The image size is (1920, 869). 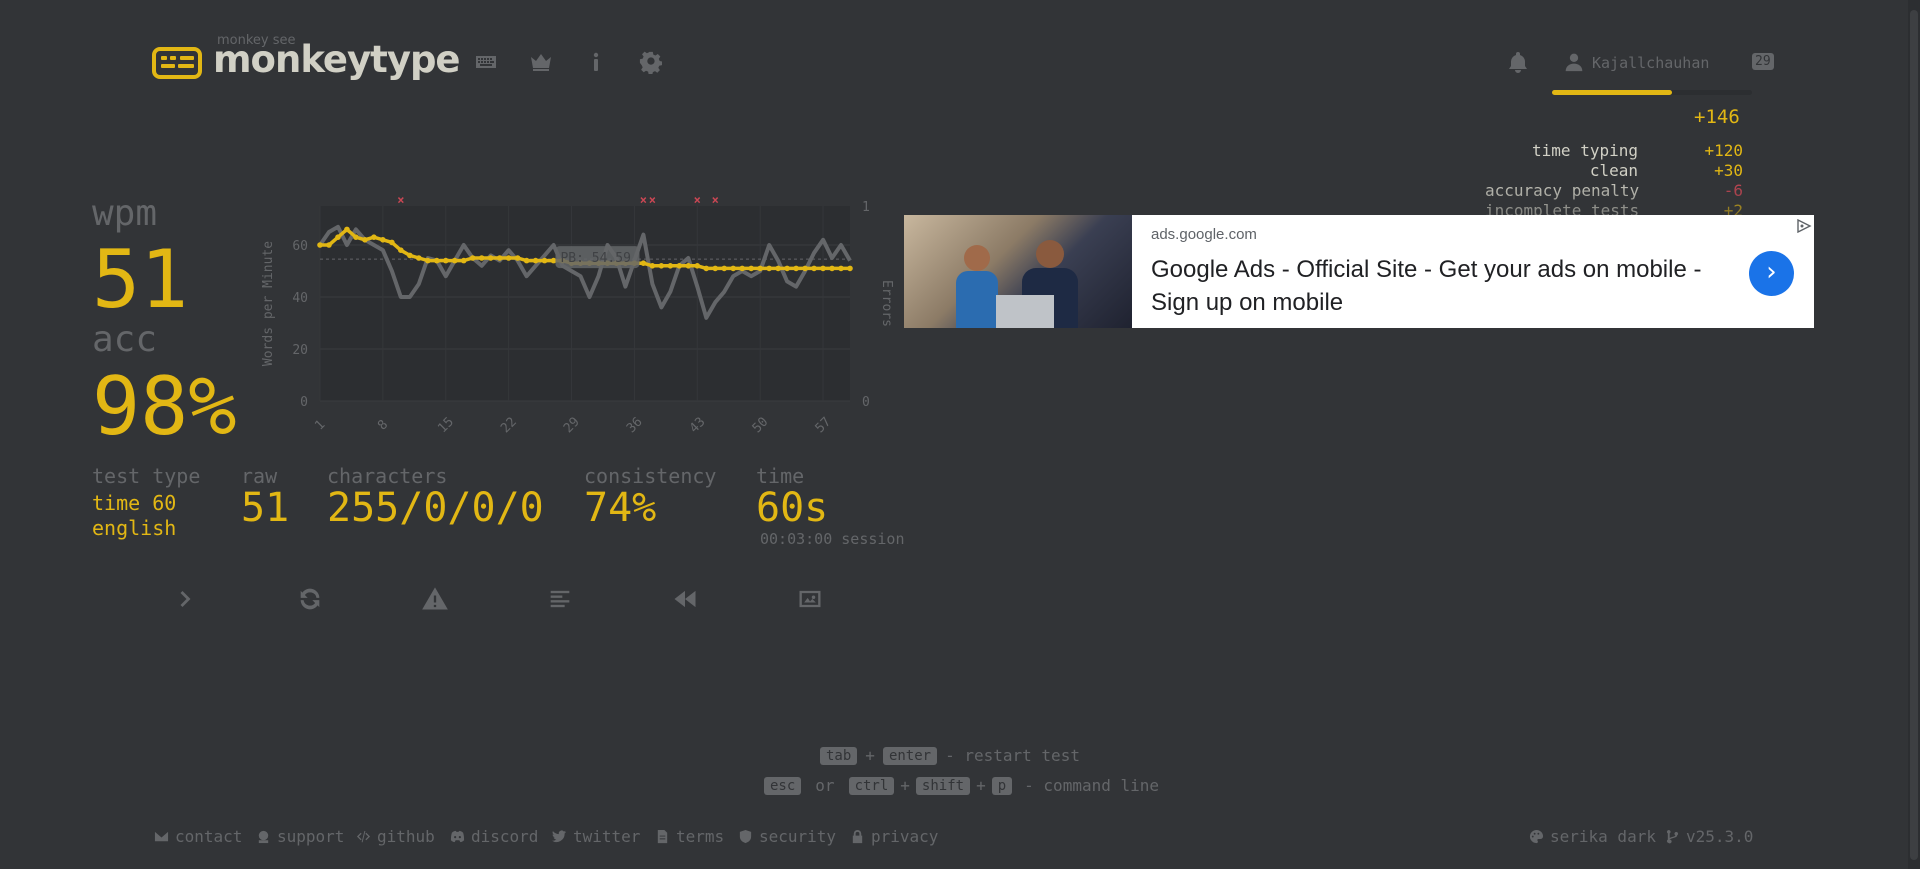 What do you see at coordinates (1804, 226) in the screenshot?
I see `adchoices-icon` at bounding box center [1804, 226].